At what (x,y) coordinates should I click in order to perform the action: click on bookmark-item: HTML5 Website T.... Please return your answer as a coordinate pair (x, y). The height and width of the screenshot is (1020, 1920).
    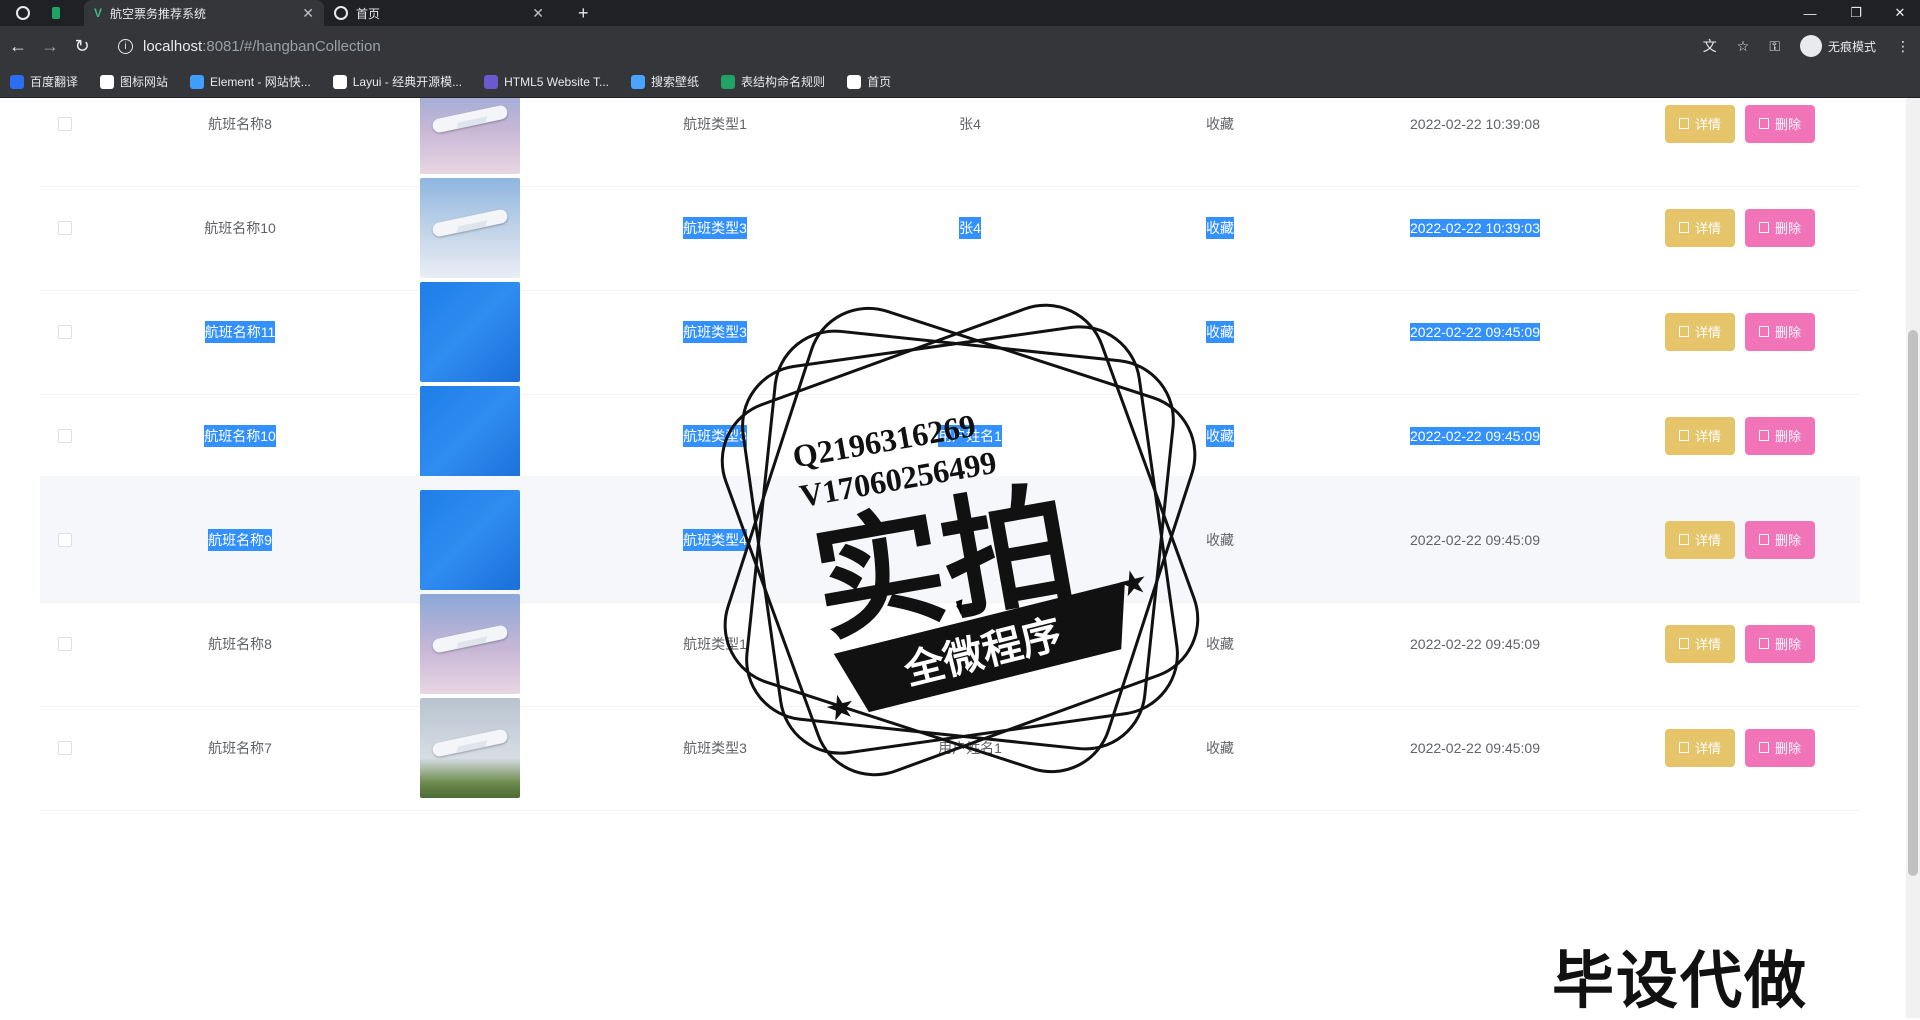
    Looking at the image, I should click on (546, 81).